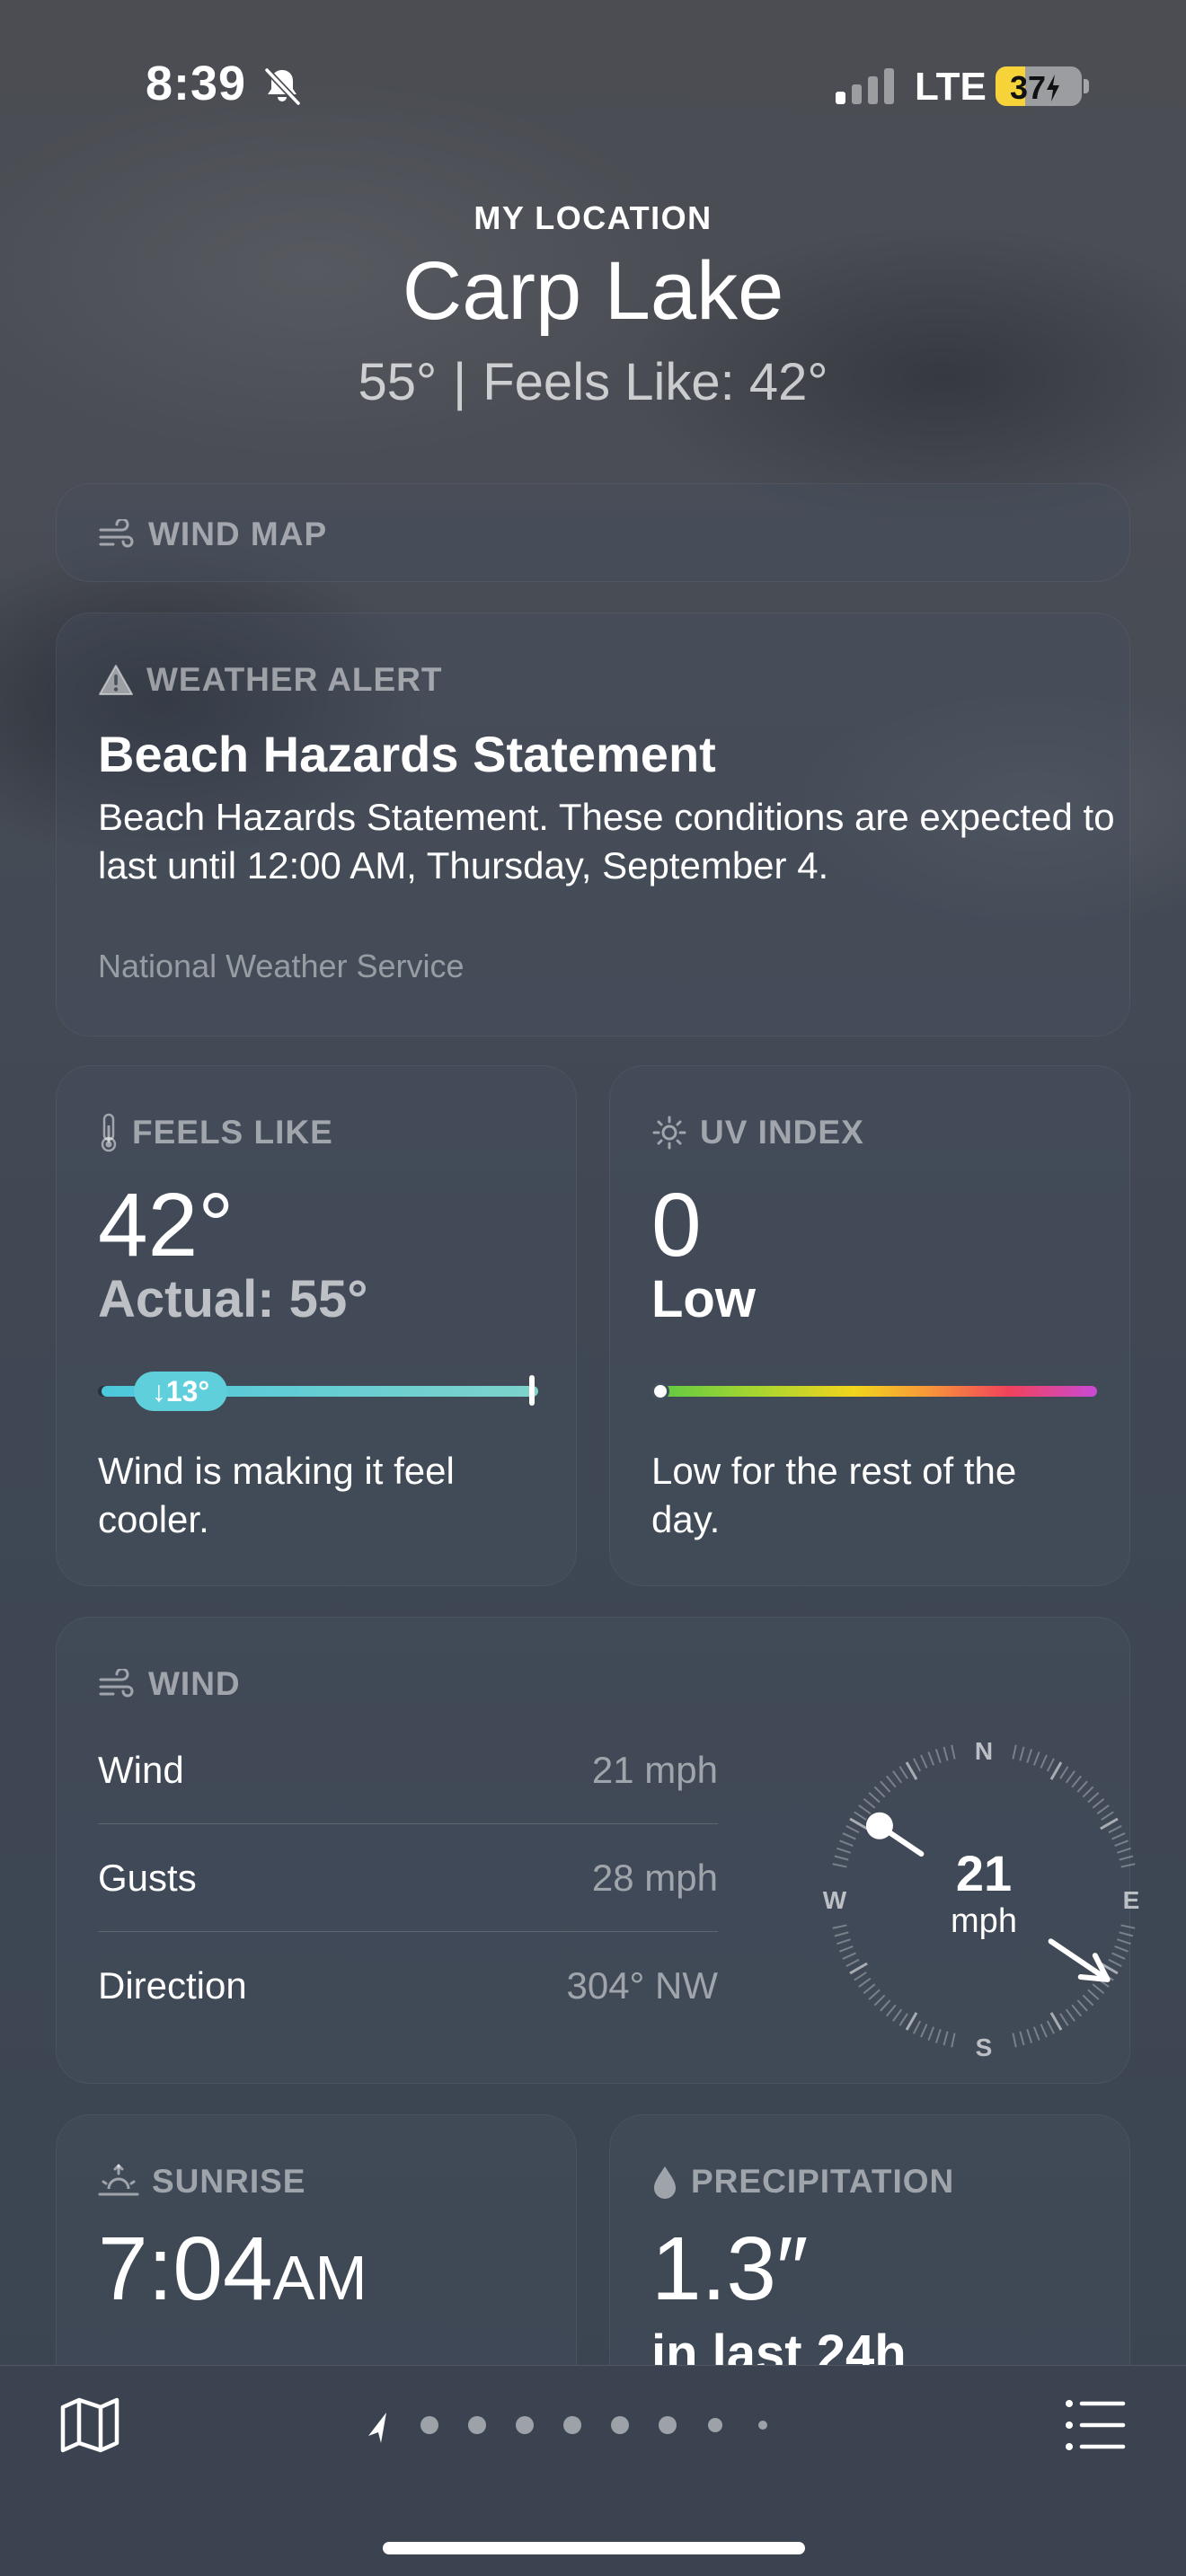 Image resolution: width=1186 pixels, height=2576 pixels. What do you see at coordinates (212, 534) in the screenshot?
I see `wind-map-header: WIND MAP` at bounding box center [212, 534].